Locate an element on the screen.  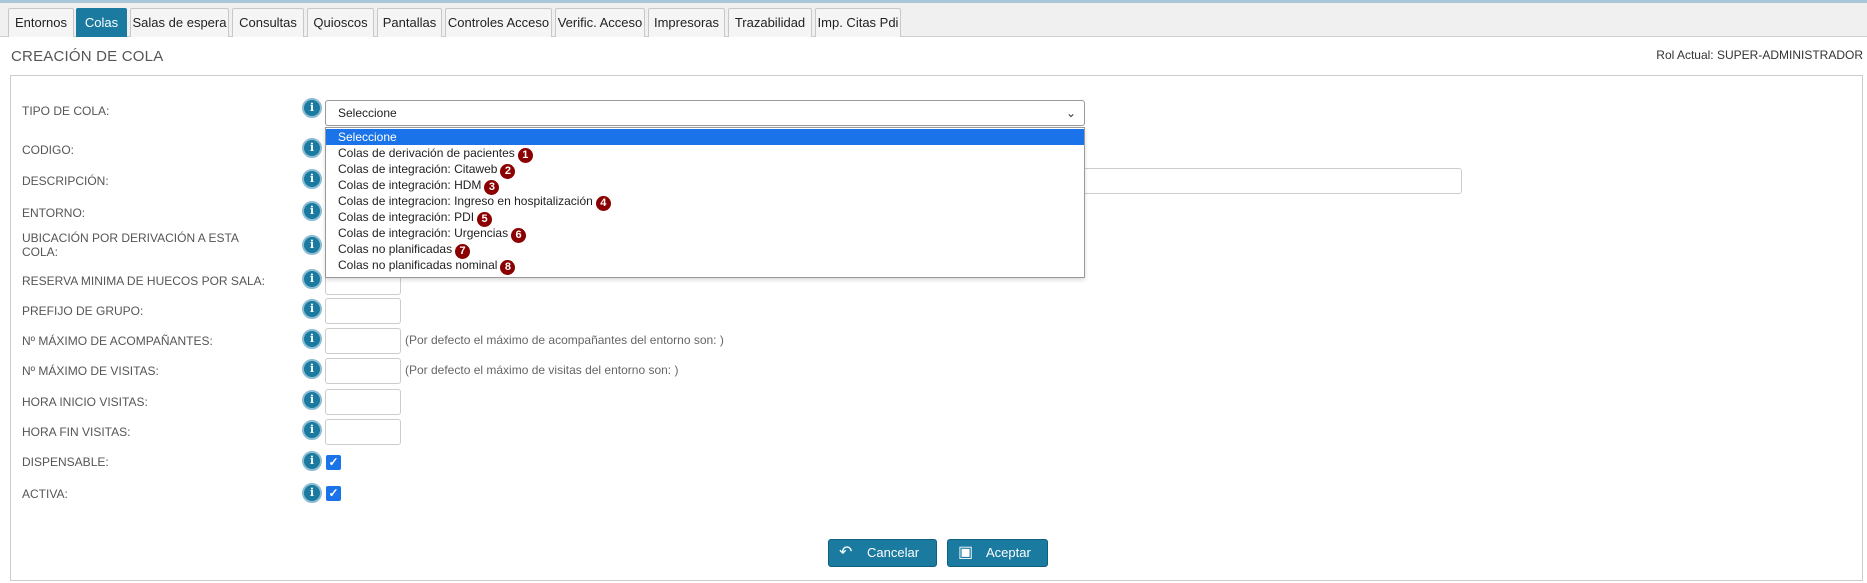
save-icon: ▣ is located at coordinates (966, 552).